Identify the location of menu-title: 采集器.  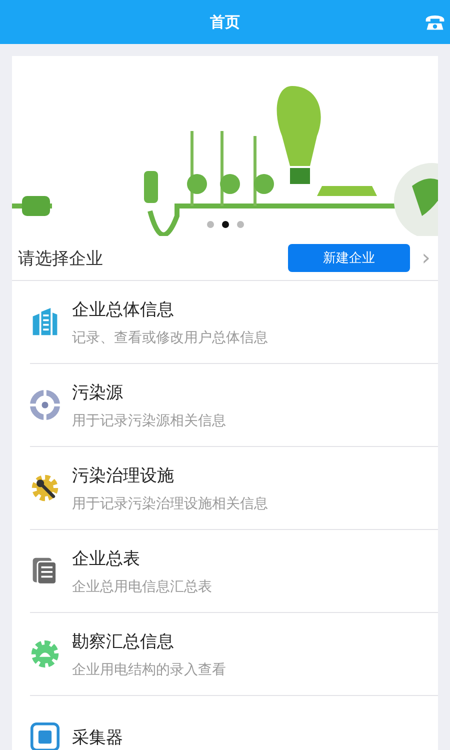
(97, 737).